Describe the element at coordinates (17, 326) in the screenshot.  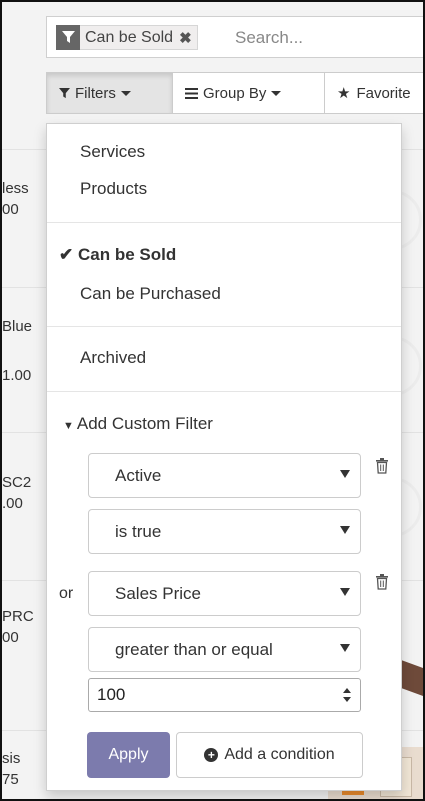
I see `list-item-name: Blue` at that location.